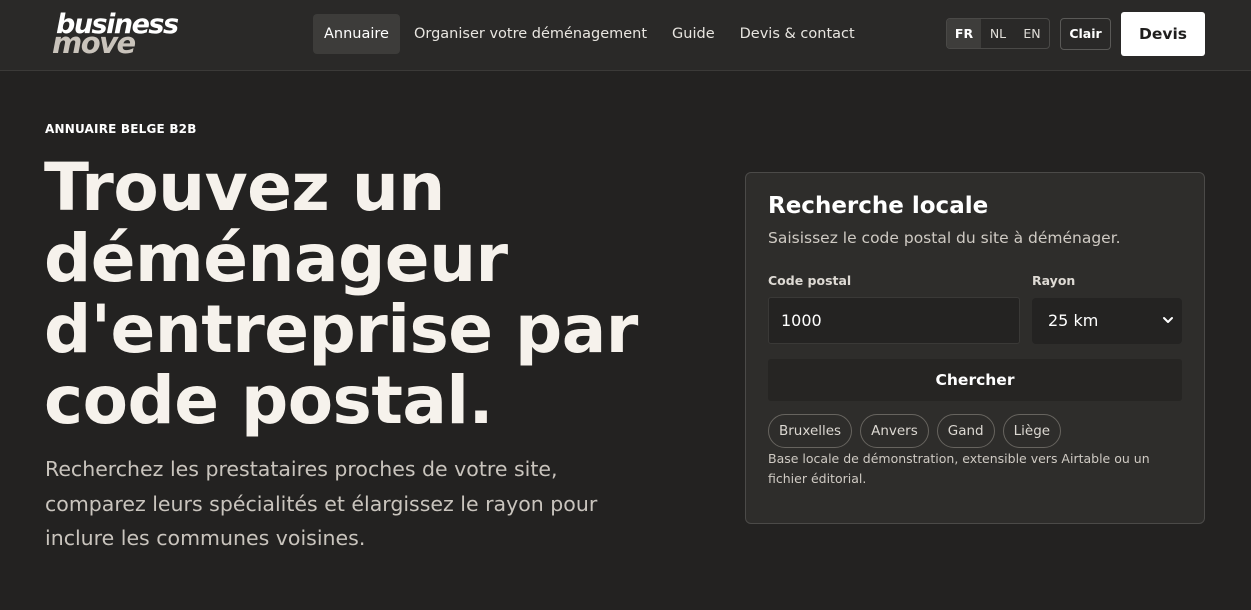 The image size is (1251, 610). I want to click on city-chip-anvers: Anvers, so click(894, 431).